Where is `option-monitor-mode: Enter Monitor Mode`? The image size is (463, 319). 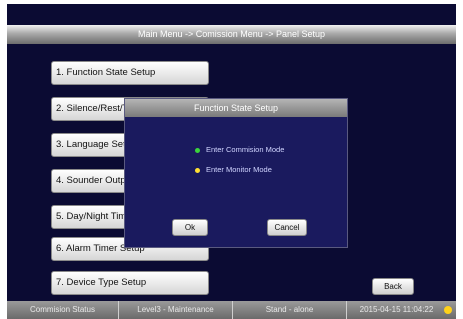
option-monitor-mode: Enter Monitor Mode is located at coordinates (233, 169).